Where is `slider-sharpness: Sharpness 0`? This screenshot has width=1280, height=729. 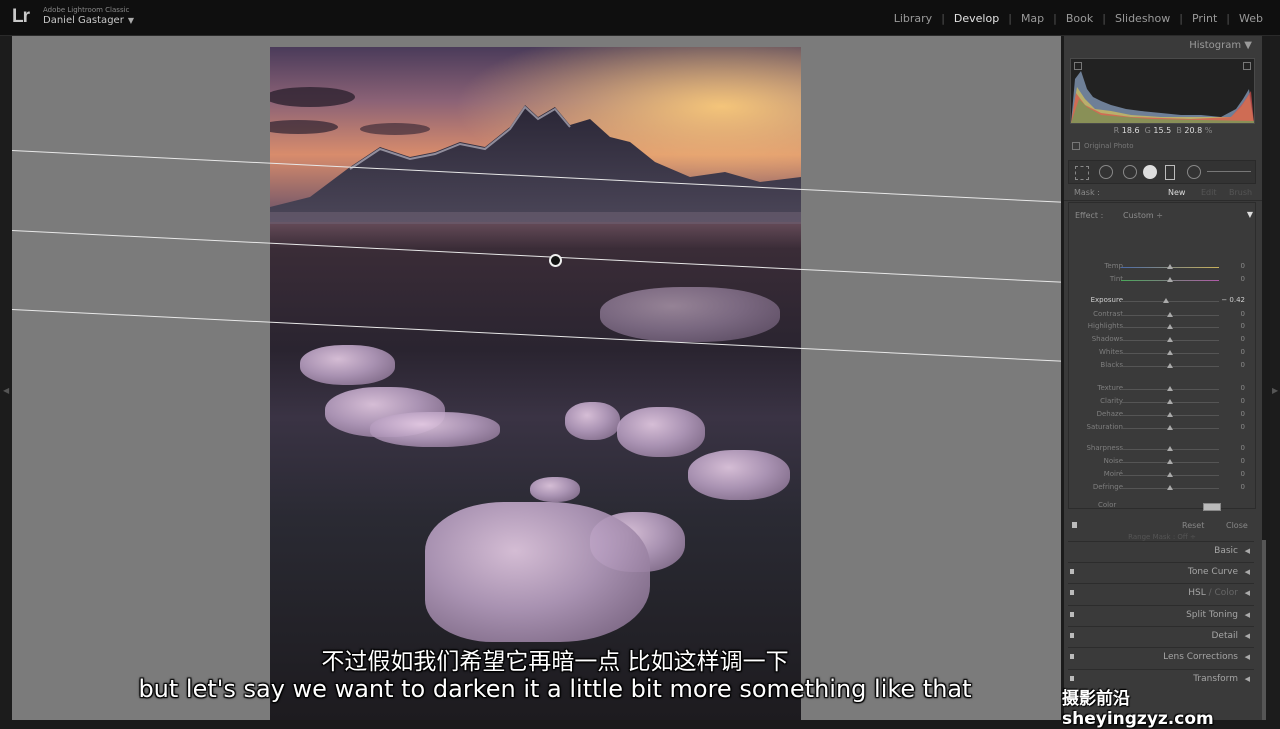 slider-sharpness: Sharpness 0 is located at coordinates (1162, 449).